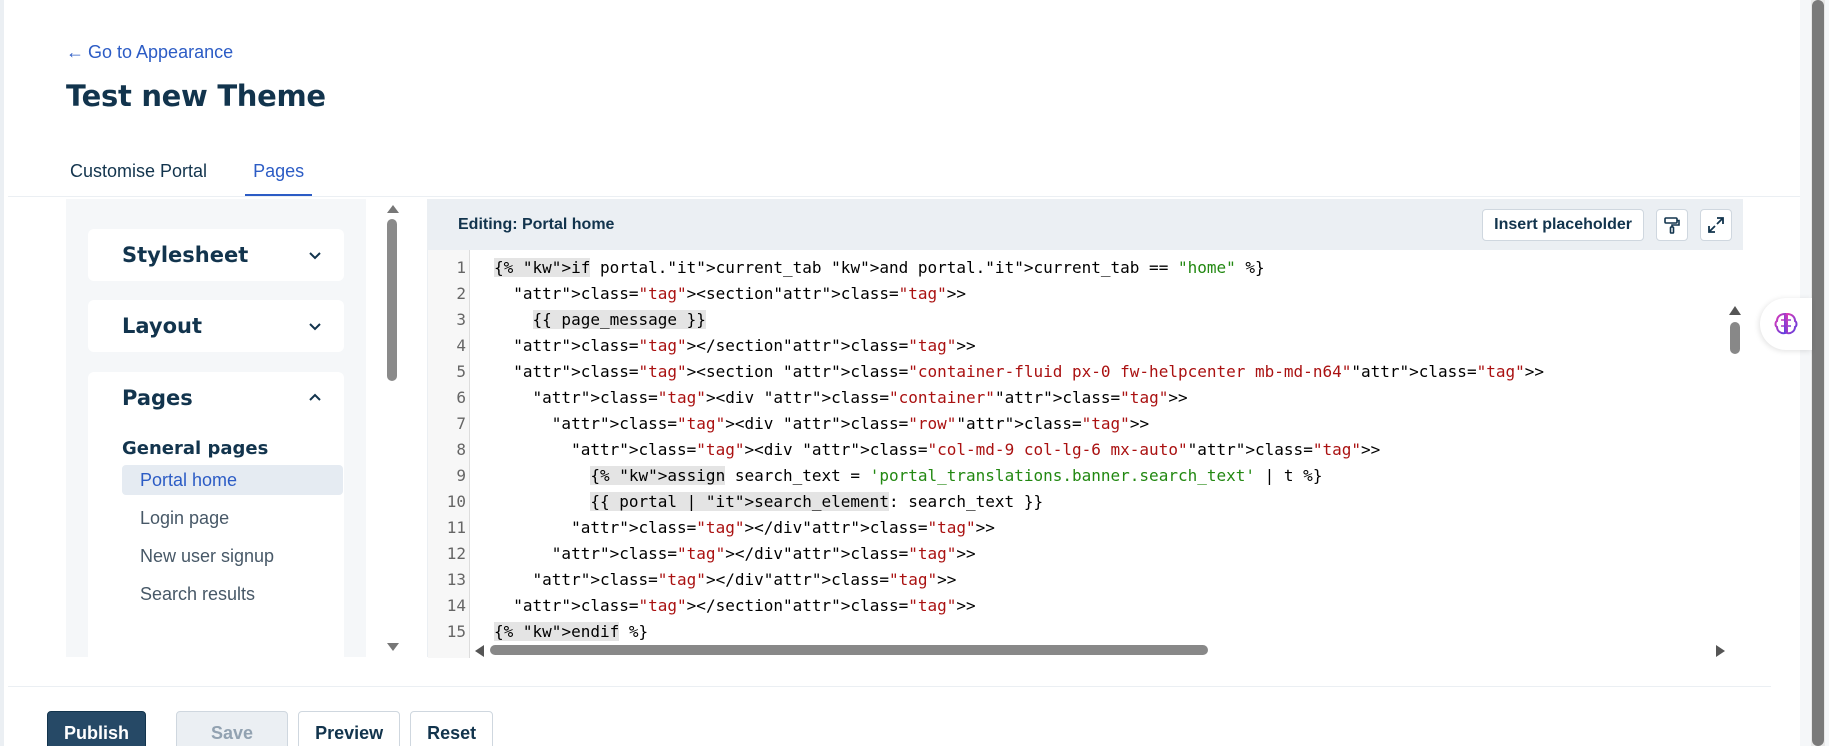  I want to click on footer-divider, so click(889, 686).